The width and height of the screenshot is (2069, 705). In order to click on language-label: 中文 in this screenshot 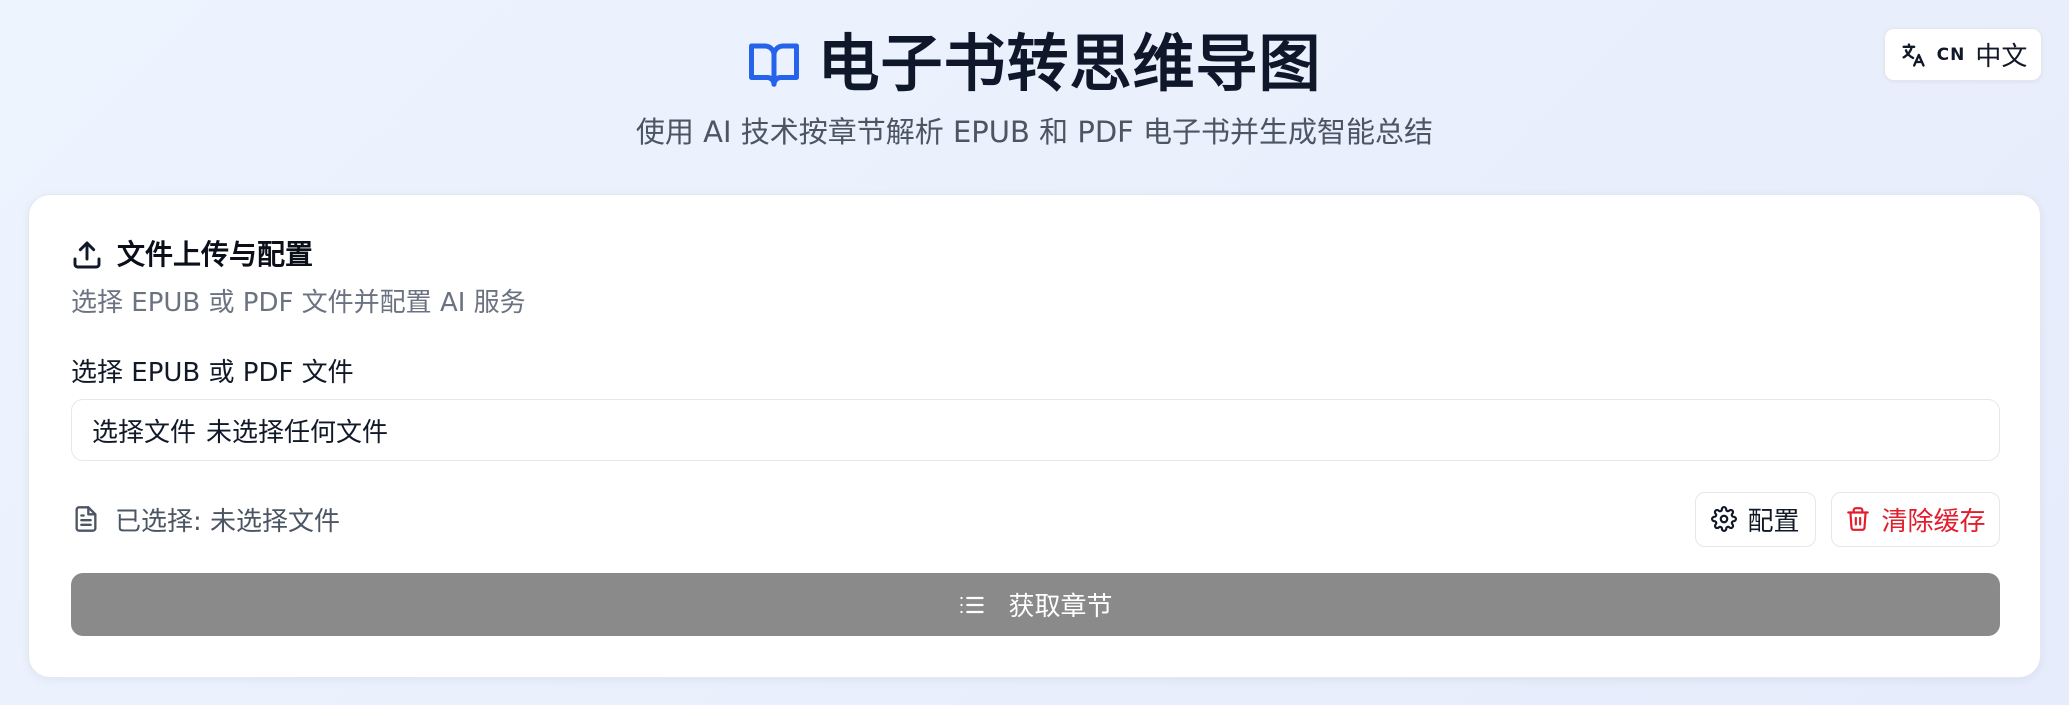, I will do `click(2001, 57)`.